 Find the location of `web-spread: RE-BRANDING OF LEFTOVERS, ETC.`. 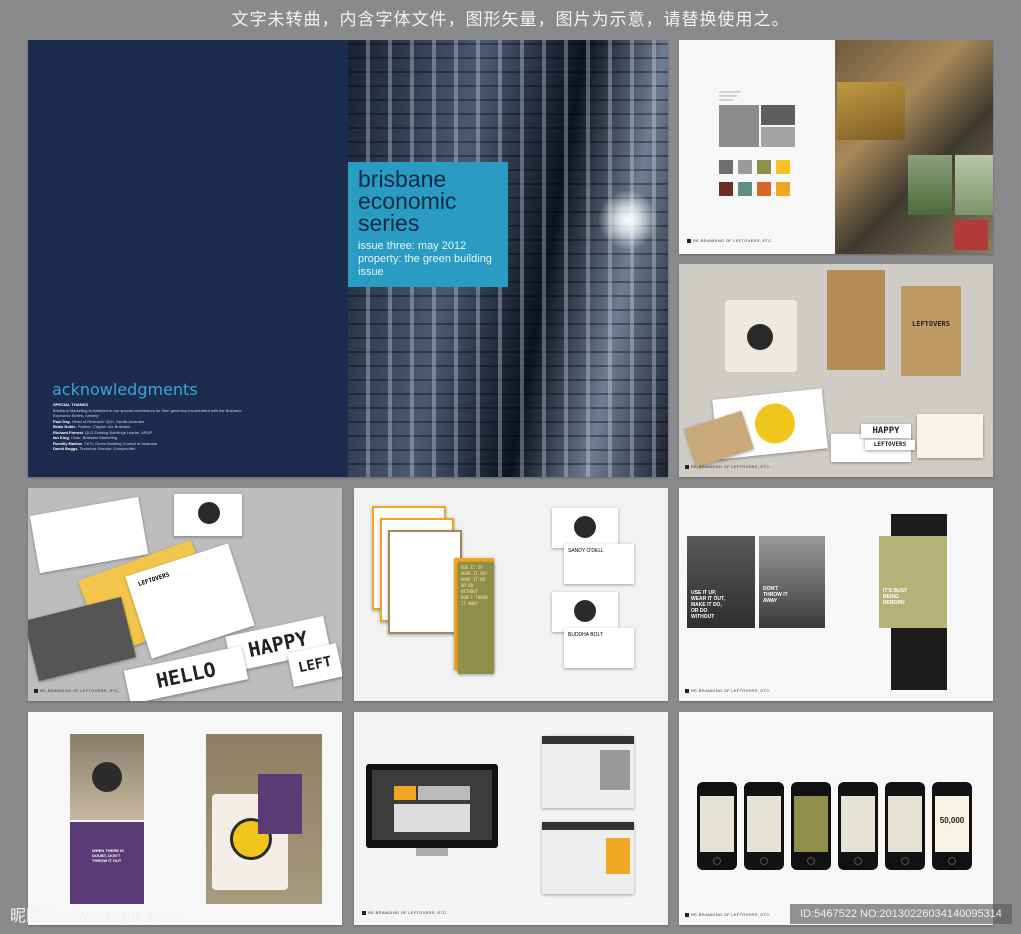

web-spread: RE-BRANDING OF LEFTOVERS, ETC. is located at coordinates (511, 818).